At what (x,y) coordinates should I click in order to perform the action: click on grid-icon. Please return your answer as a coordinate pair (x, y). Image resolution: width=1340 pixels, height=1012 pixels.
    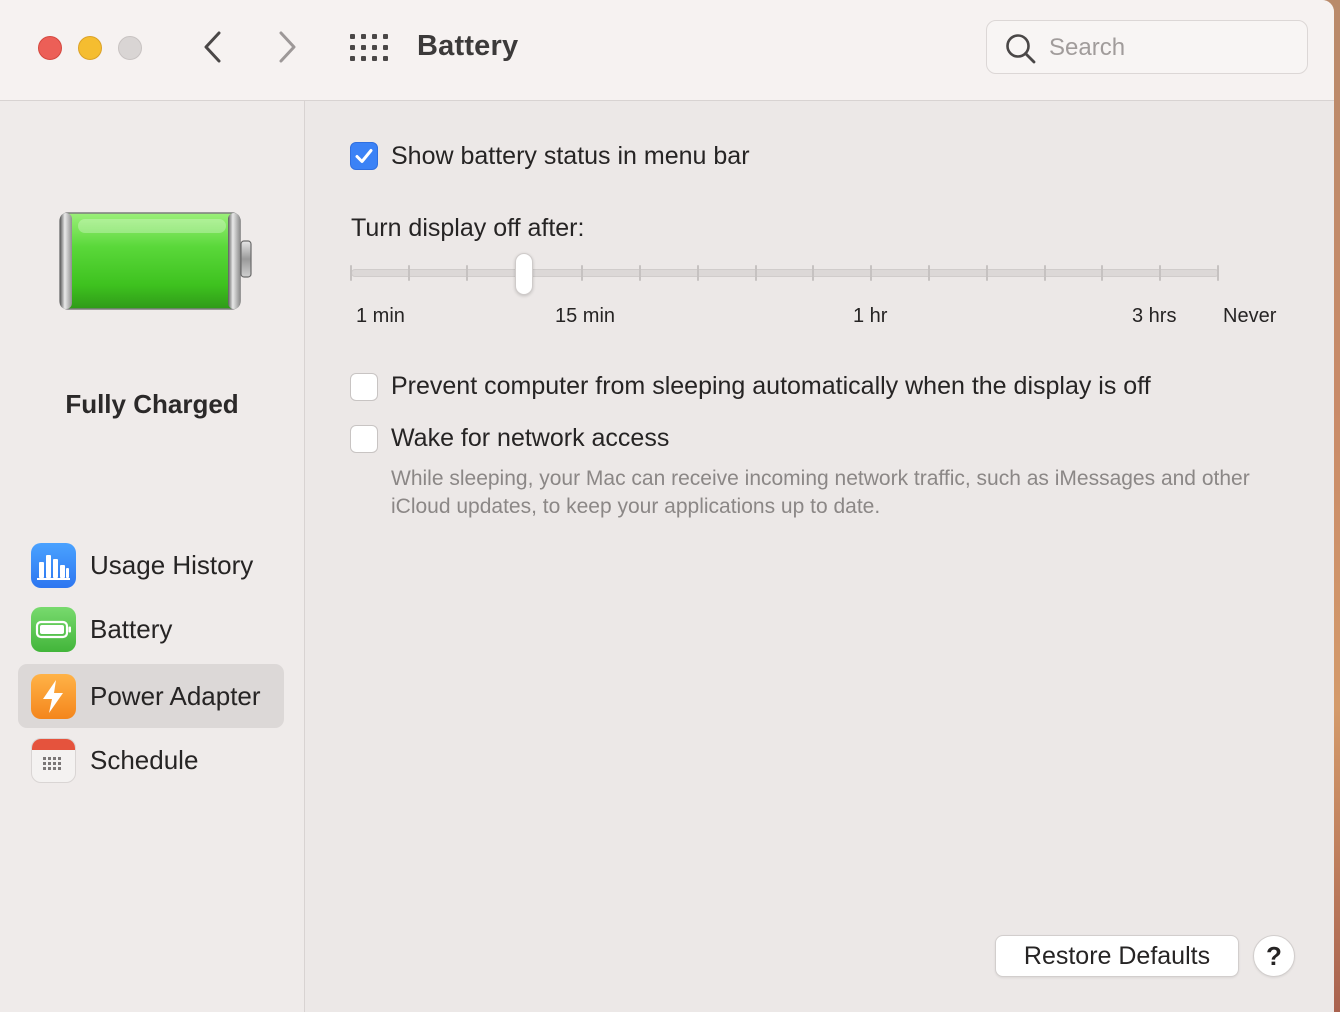
    Looking at the image, I should click on (369, 47).